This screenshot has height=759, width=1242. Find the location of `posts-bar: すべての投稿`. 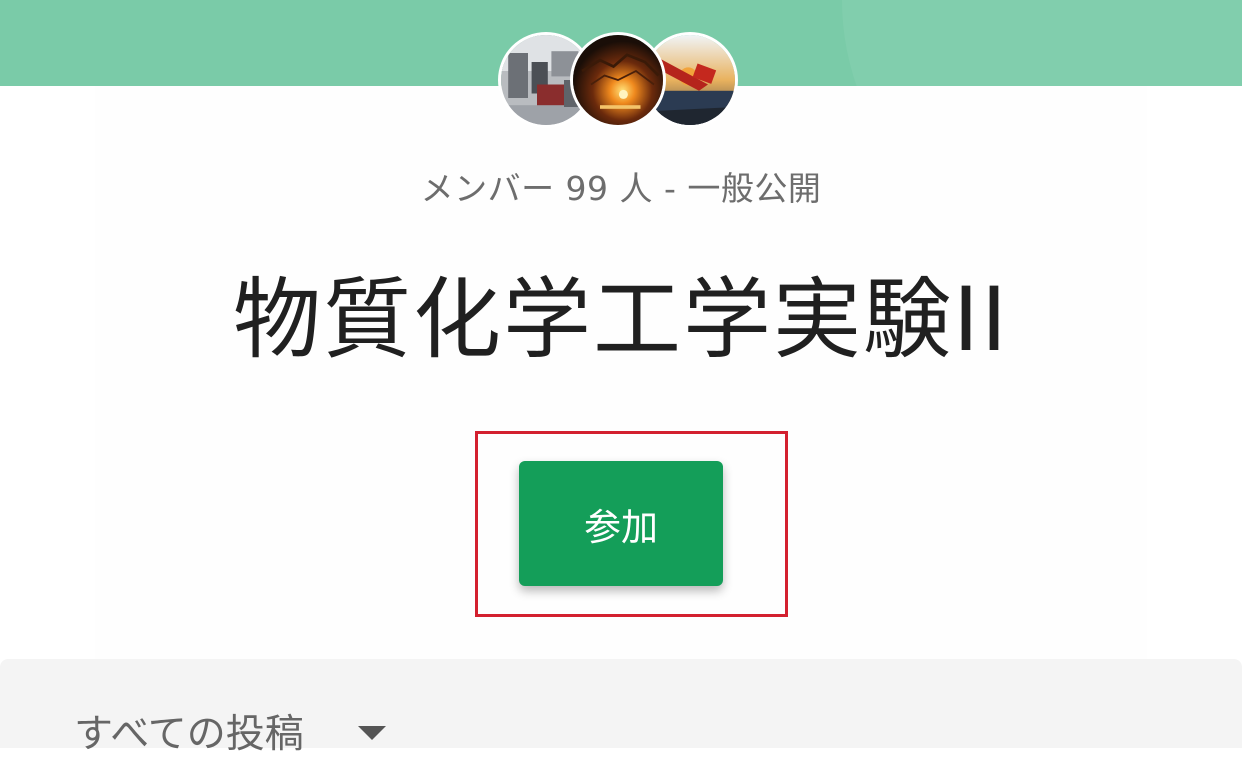

posts-bar: すべての投稿 is located at coordinates (621, 708).